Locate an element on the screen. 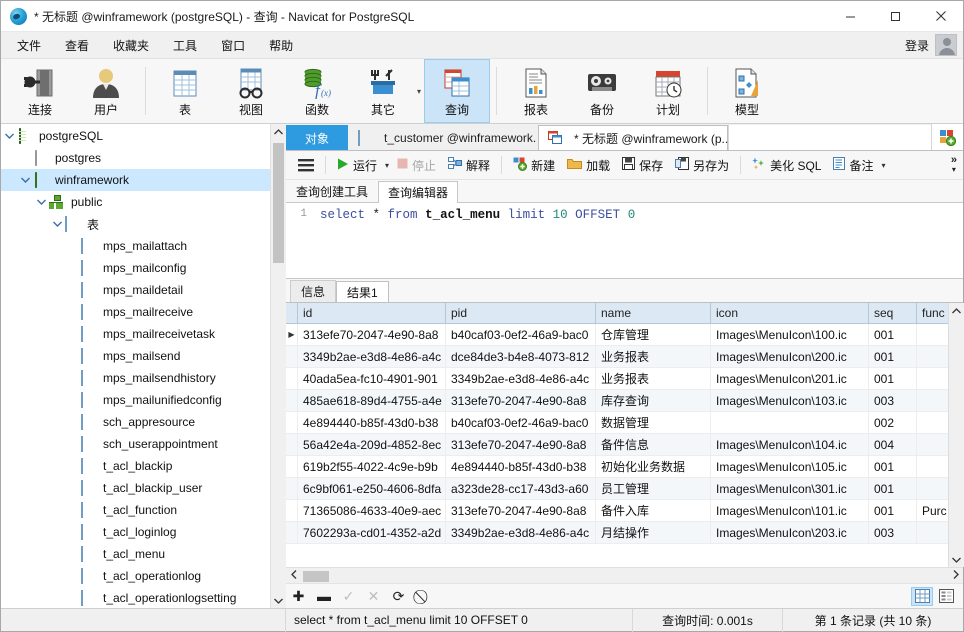  beautify-sql-button: 美化 SQL is located at coordinates (786, 165).